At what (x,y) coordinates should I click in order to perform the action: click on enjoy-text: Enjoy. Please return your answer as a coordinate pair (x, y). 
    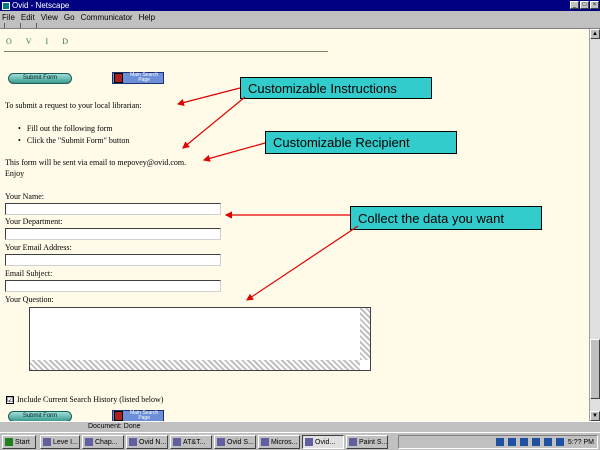
    Looking at the image, I should click on (15, 173).